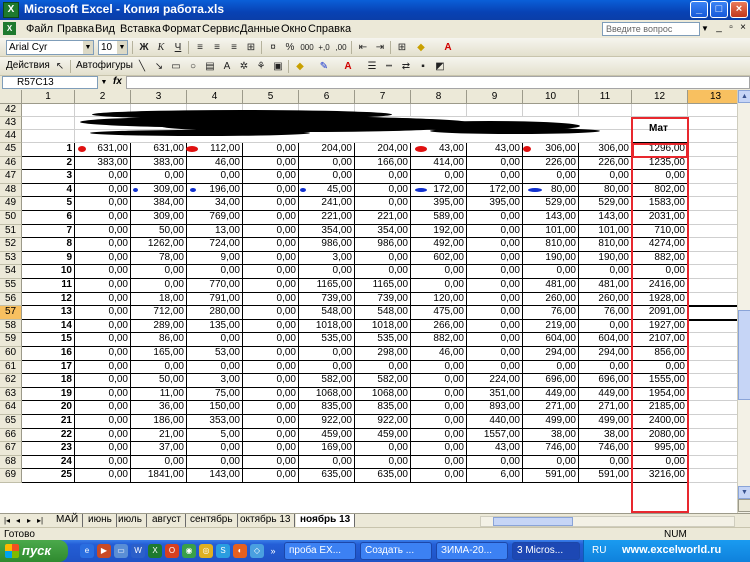 The image size is (750, 562). I want to click on column-header: 4, so click(215, 97).